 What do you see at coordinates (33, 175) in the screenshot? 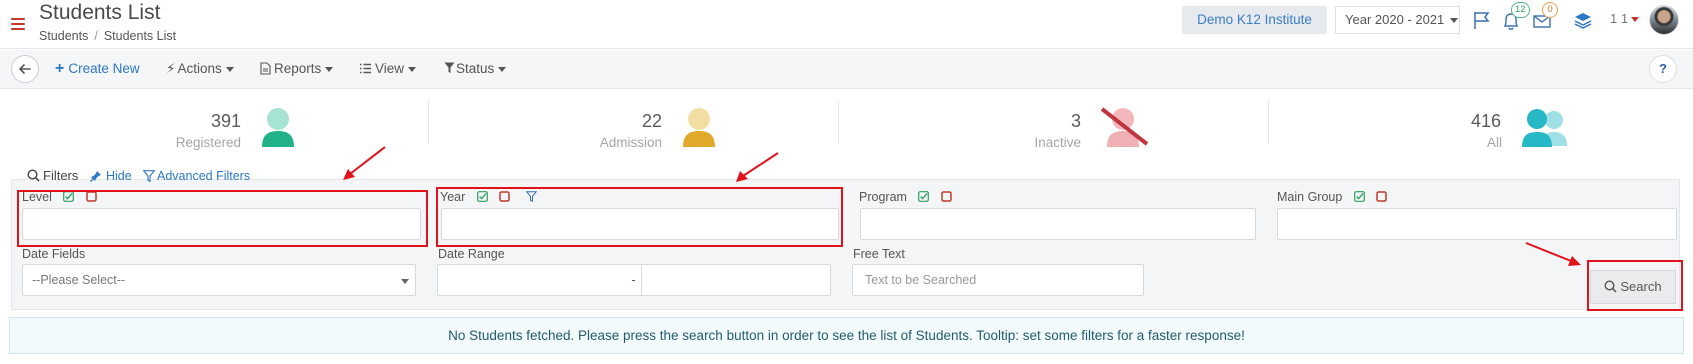
I see `search-icon` at bounding box center [33, 175].